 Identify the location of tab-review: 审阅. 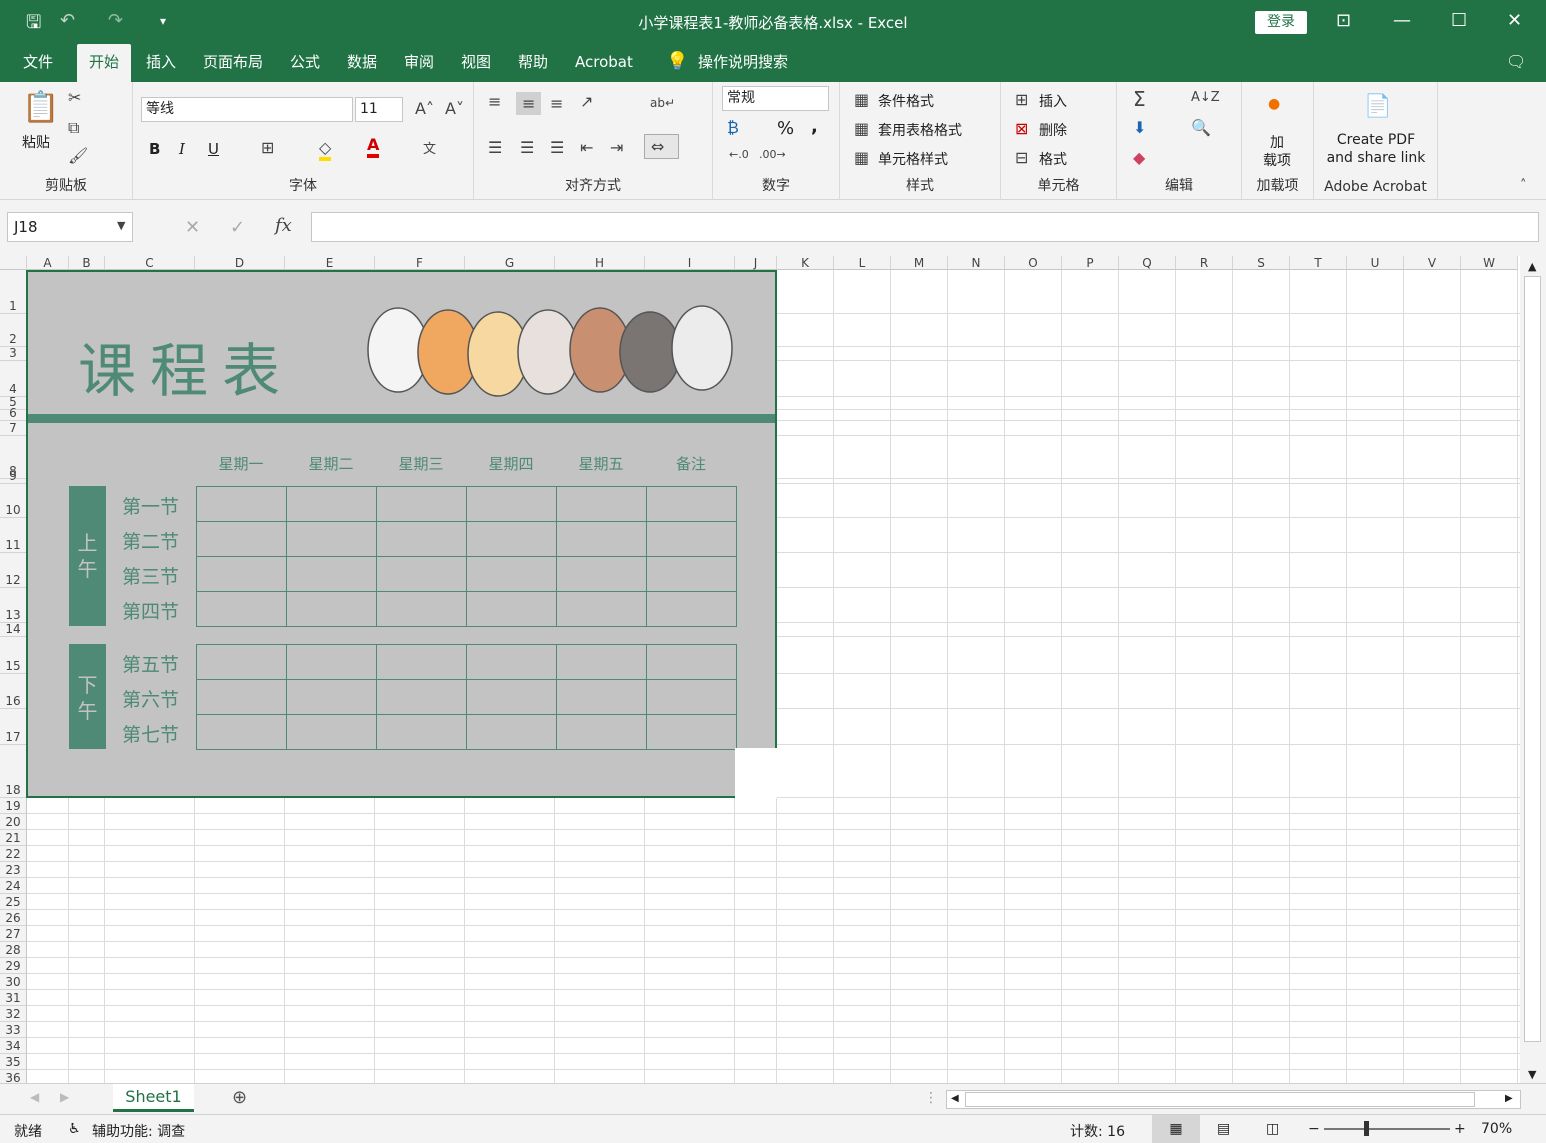
(419, 63).